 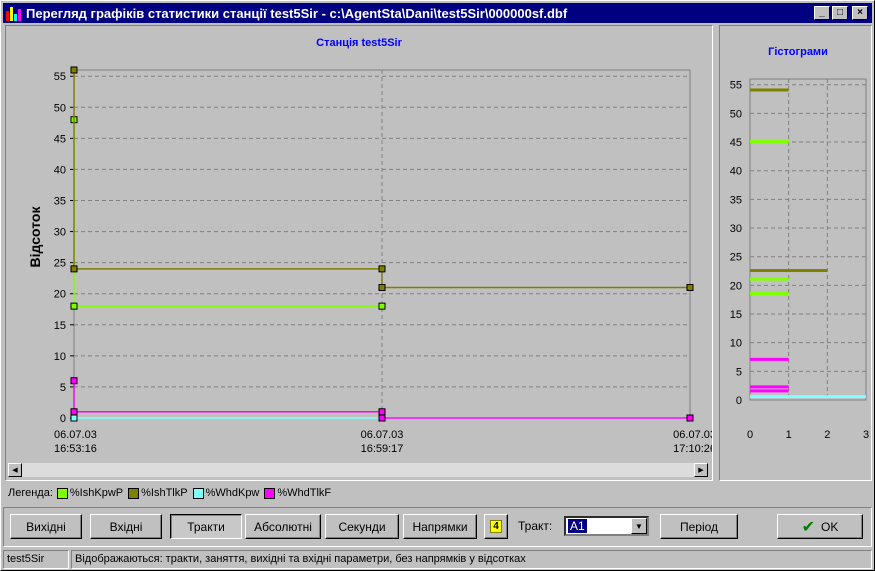 I want to click on hist-y-tick-label: 15, so click(x=736, y=315).